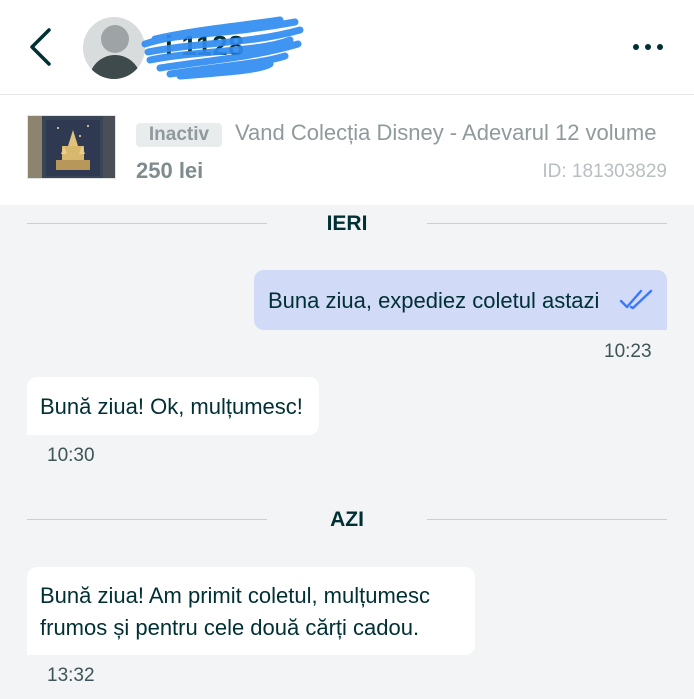  I want to click on message-text: Buna ziua, expediez coletul astazi, so click(434, 300).